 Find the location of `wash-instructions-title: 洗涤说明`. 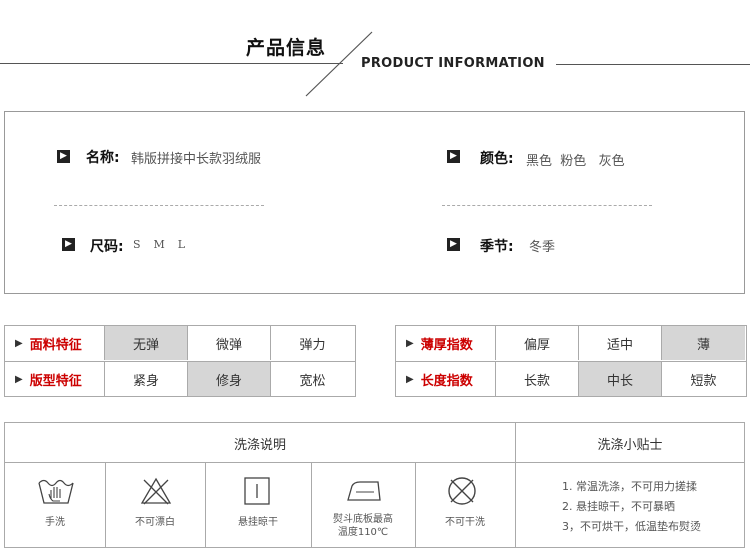

wash-instructions-title: 洗涤说明 is located at coordinates (259, 445).